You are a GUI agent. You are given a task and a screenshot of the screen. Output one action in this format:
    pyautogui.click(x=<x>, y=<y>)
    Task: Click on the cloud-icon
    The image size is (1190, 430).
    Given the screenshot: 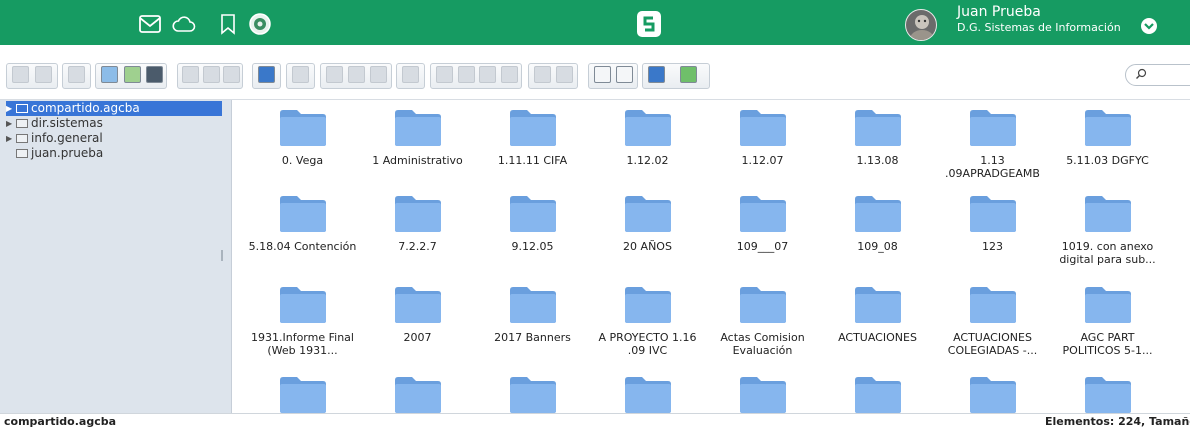 What is the action you would take?
    pyautogui.click(x=184, y=24)
    